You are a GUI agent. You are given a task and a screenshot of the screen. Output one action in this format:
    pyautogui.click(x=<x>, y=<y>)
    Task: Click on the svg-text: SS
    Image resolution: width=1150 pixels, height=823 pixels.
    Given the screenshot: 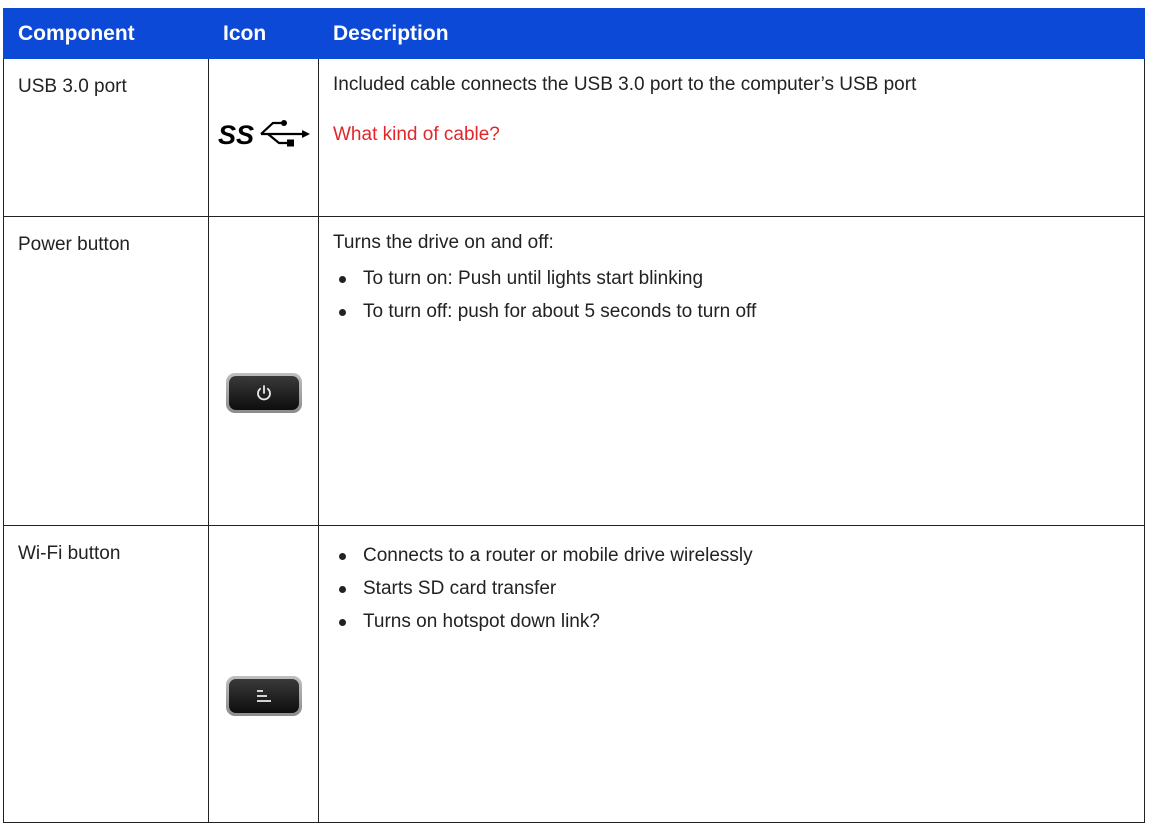 What is the action you would take?
    pyautogui.click(x=236, y=135)
    